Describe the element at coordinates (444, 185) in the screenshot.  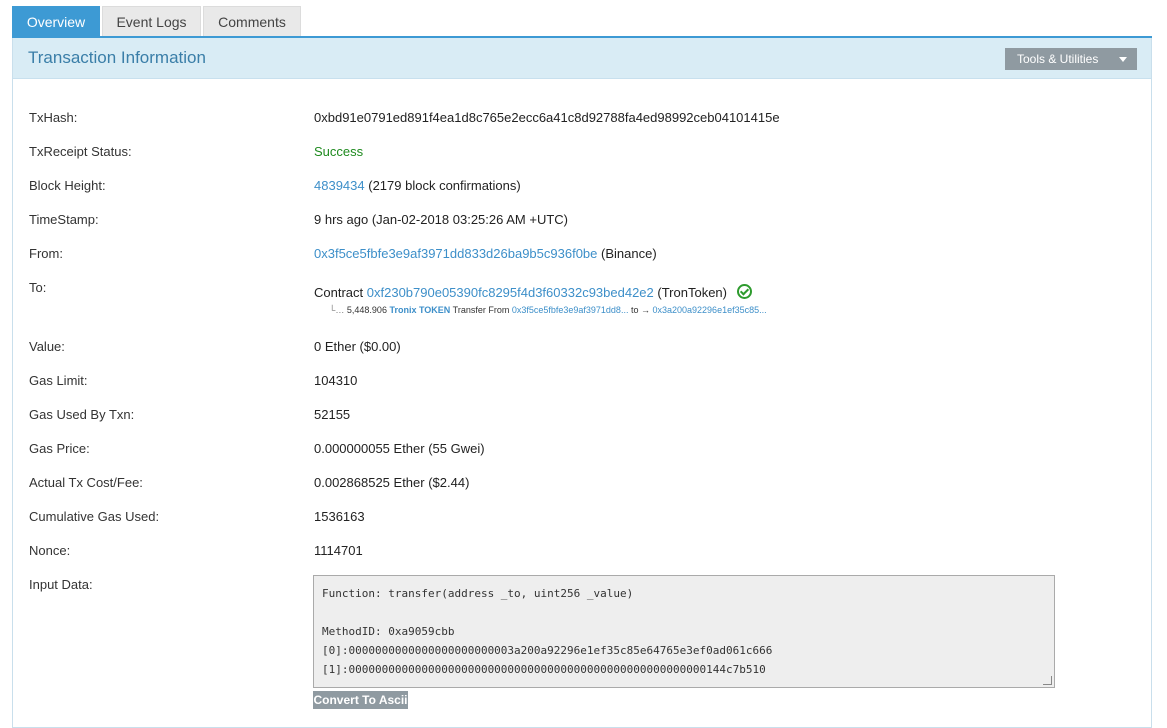
I see `block-confirmations: (2179 block confirmations)` at that location.